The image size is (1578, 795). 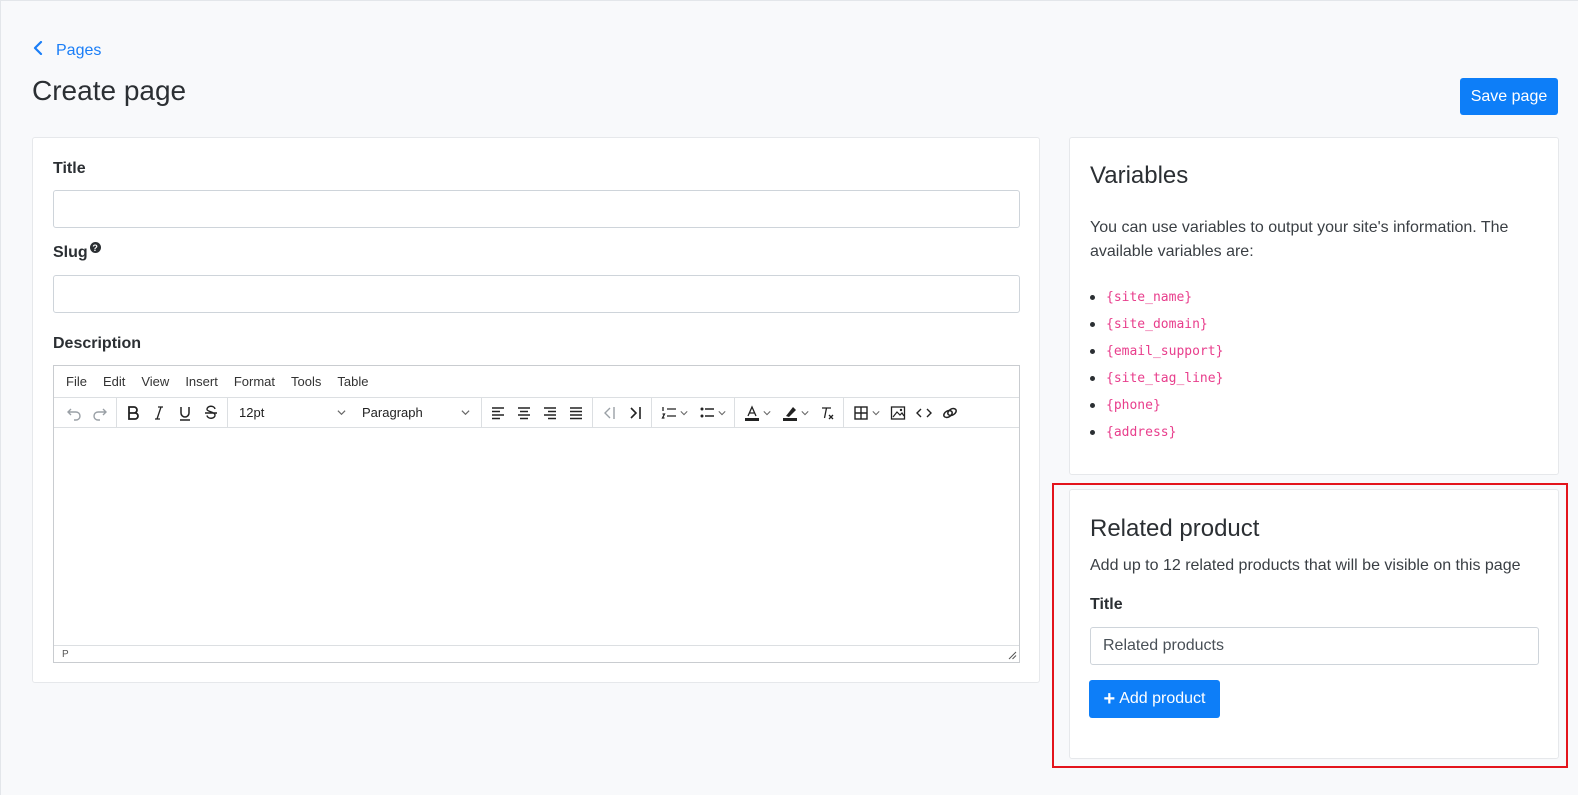 I want to click on editor-statusbar: P, so click(x=536, y=653).